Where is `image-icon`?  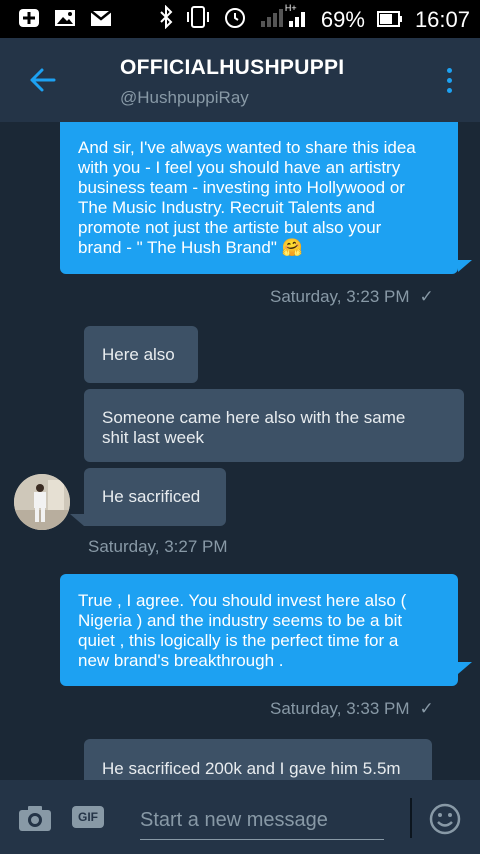 image-icon is located at coordinates (65, 18).